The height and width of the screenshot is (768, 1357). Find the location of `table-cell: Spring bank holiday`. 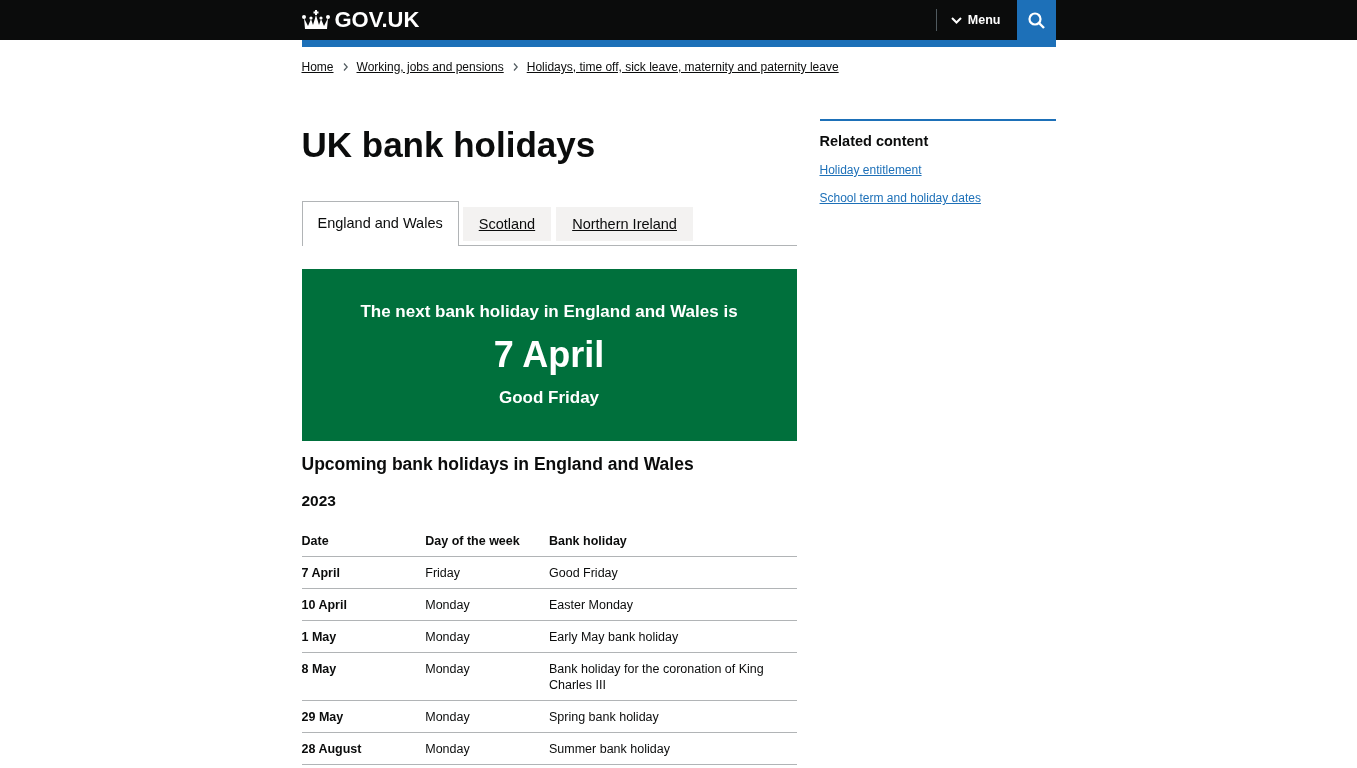

table-cell: Spring bank holiday is located at coordinates (673, 716).